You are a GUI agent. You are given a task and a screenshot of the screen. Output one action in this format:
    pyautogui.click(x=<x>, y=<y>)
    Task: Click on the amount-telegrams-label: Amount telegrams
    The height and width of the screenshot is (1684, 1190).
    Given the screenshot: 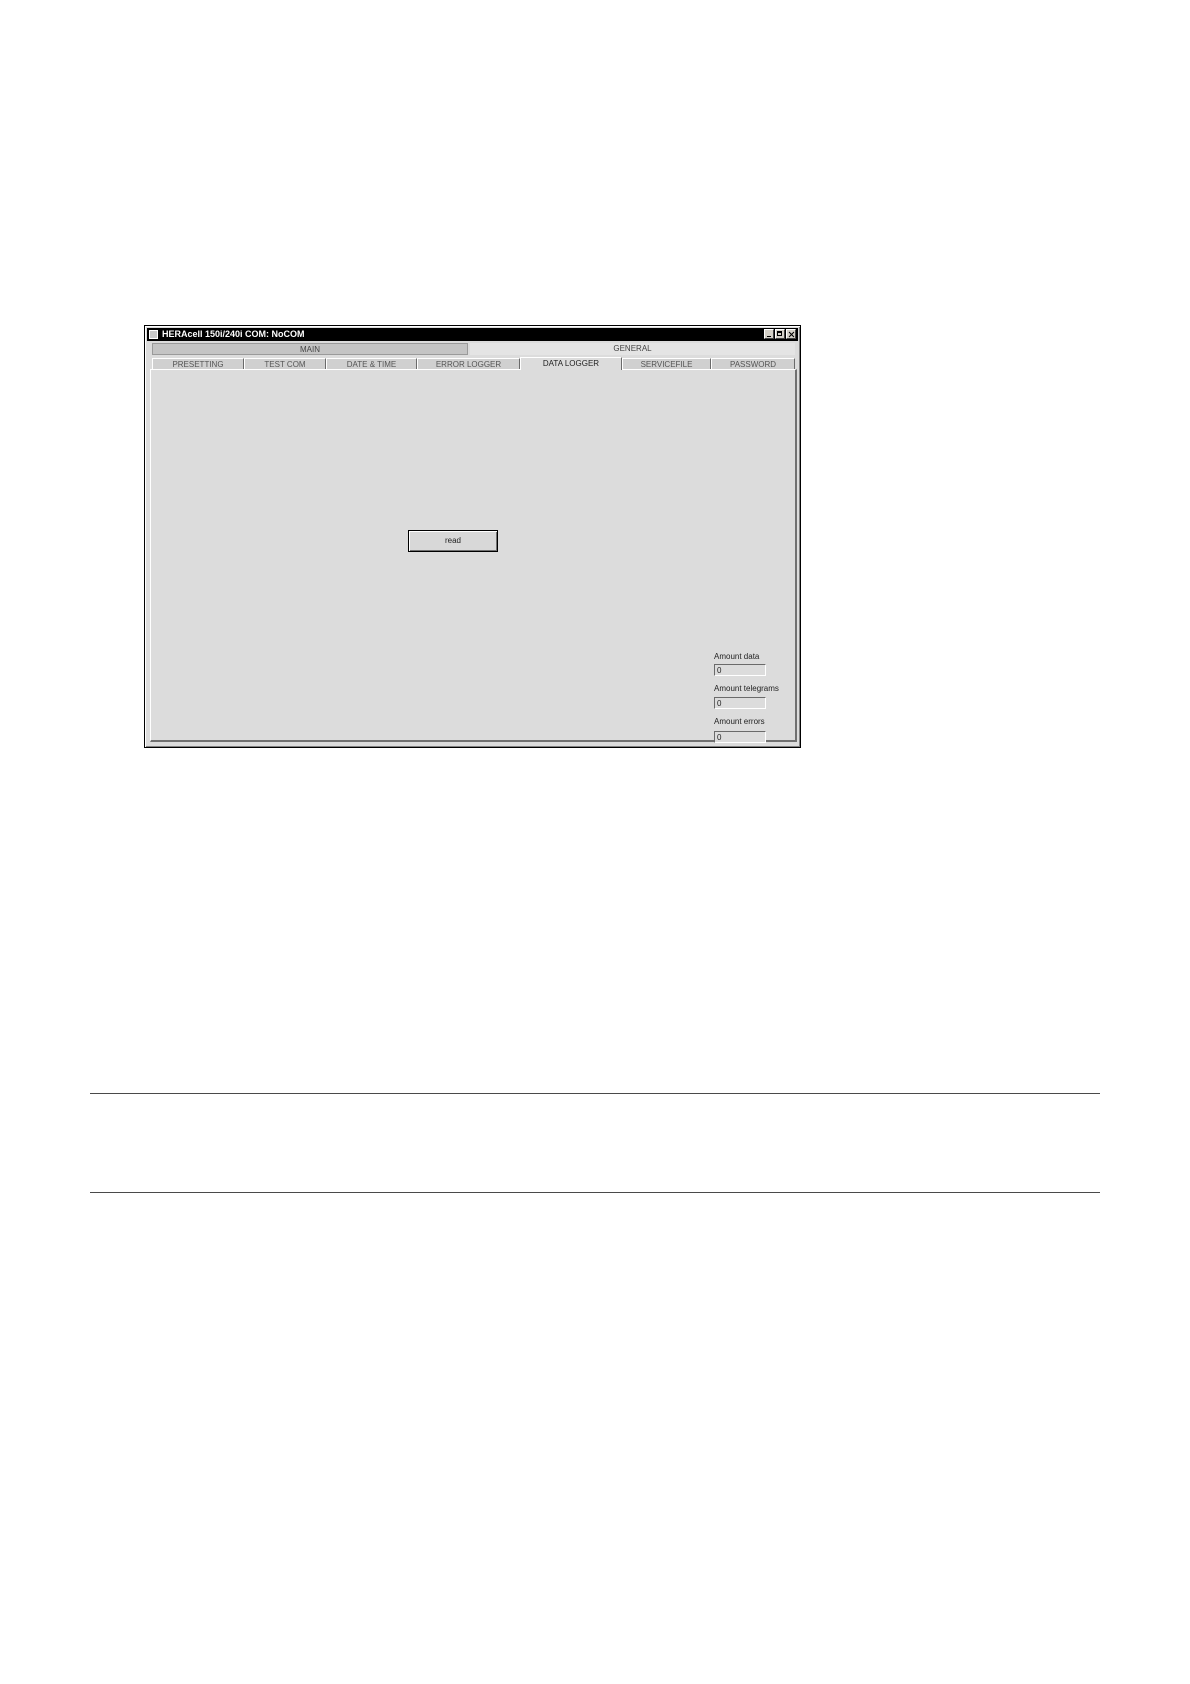 What is the action you would take?
    pyautogui.click(x=746, y=688)
    